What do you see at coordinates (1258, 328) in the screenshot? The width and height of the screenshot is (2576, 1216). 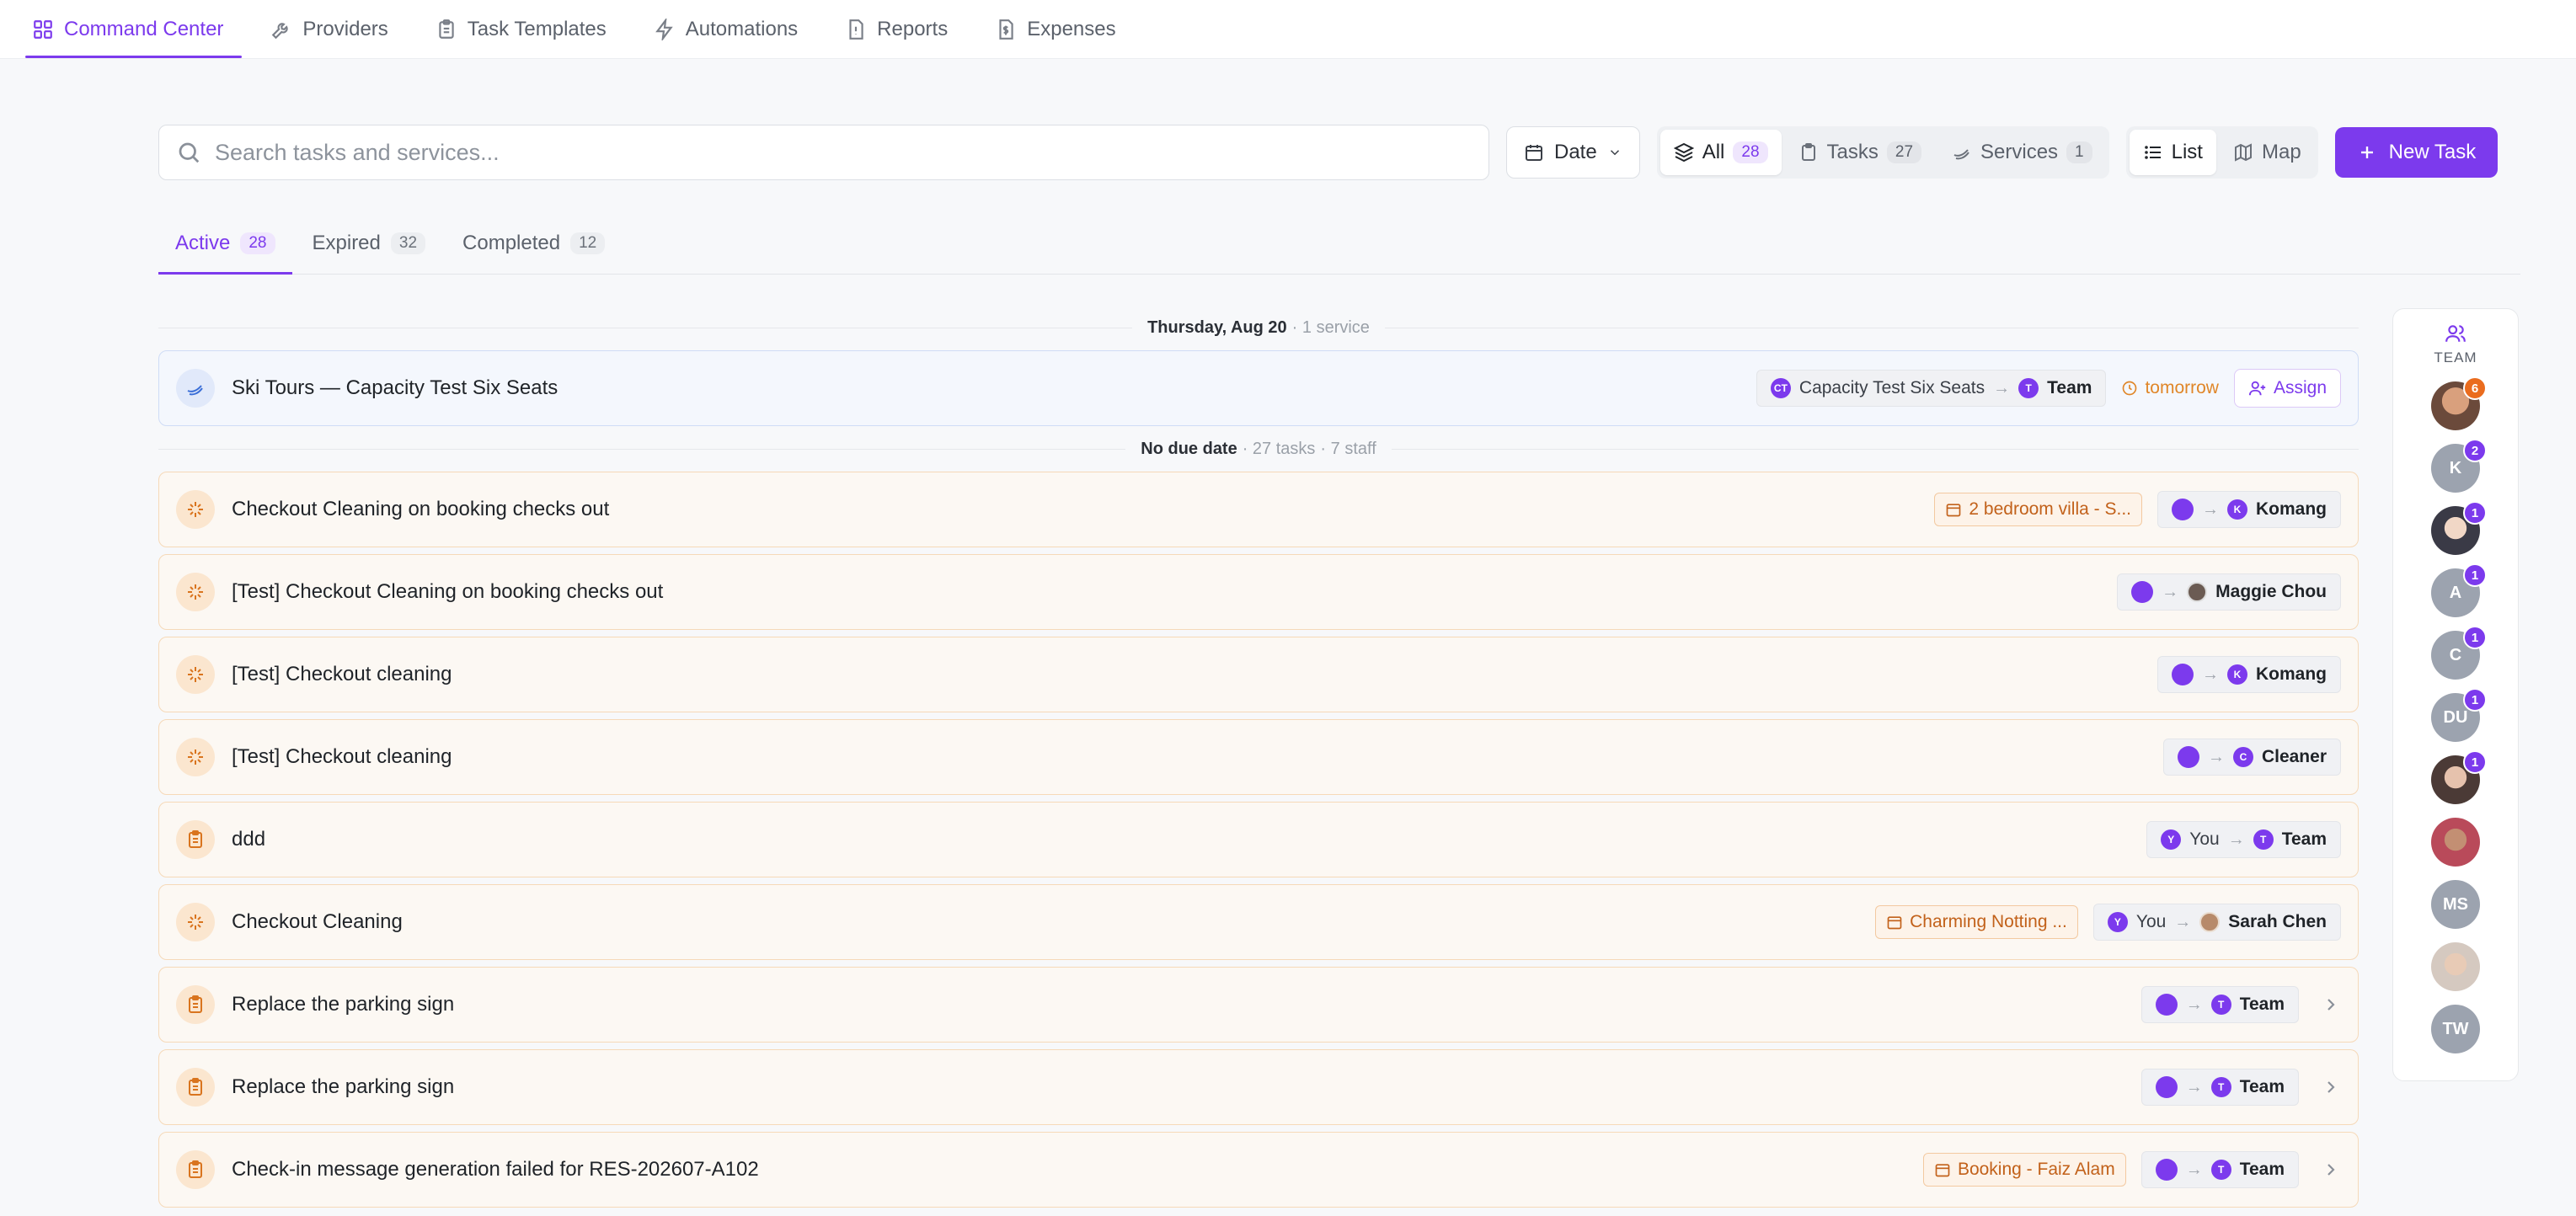 I see `group-header: Thursday, Aug 20 · 1 service` at bounding box center [1258, 328].